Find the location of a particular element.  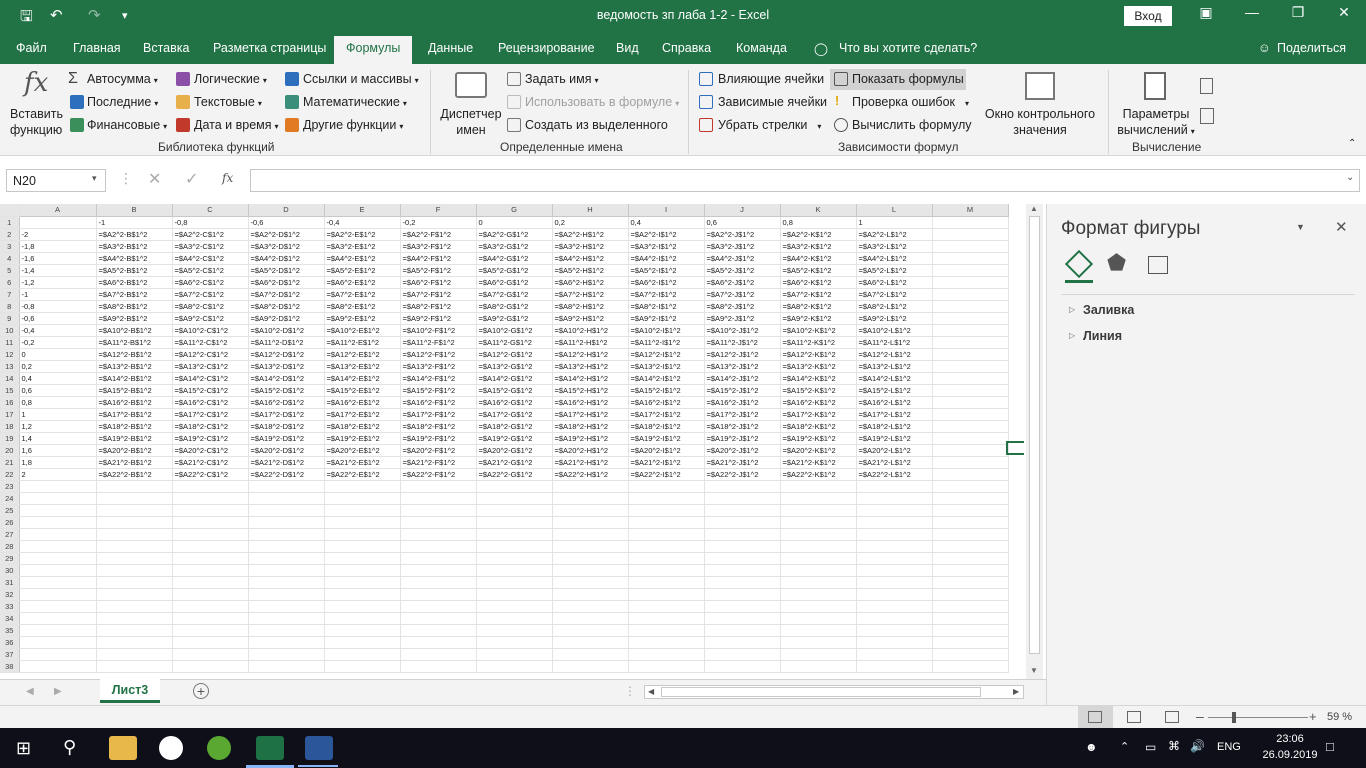

close-icon: ✕ is located at coordinates (1344, 12).